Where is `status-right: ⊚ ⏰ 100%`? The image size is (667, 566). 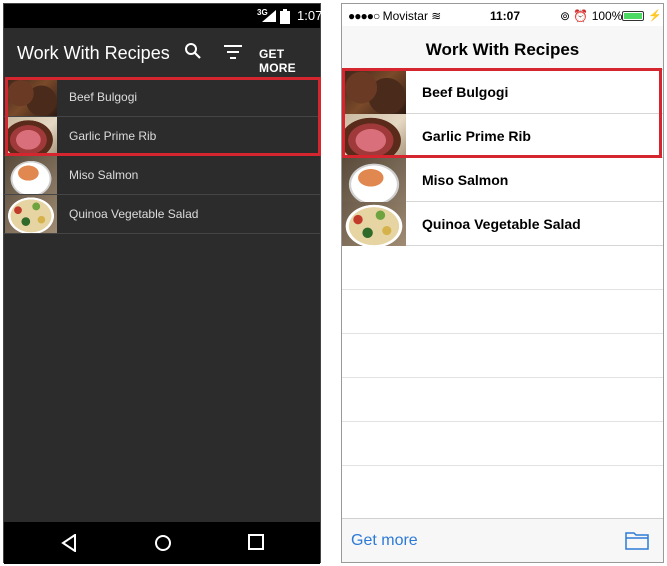 status-right: ⊚ ⏰ 100% is located at coordinates (591, 16).